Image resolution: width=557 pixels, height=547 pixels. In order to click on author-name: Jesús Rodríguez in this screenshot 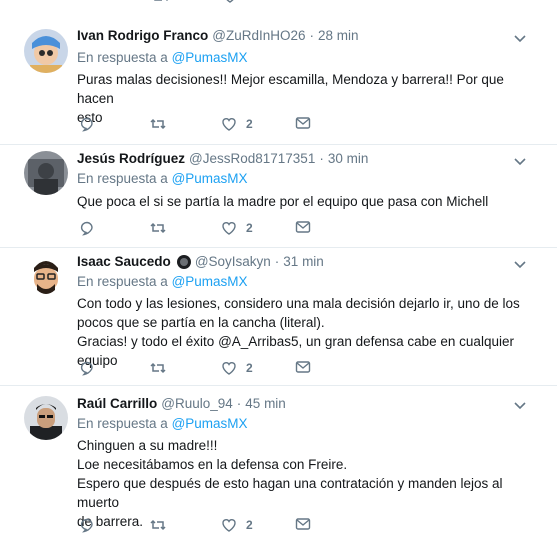, I will do `click(131, 158)`.